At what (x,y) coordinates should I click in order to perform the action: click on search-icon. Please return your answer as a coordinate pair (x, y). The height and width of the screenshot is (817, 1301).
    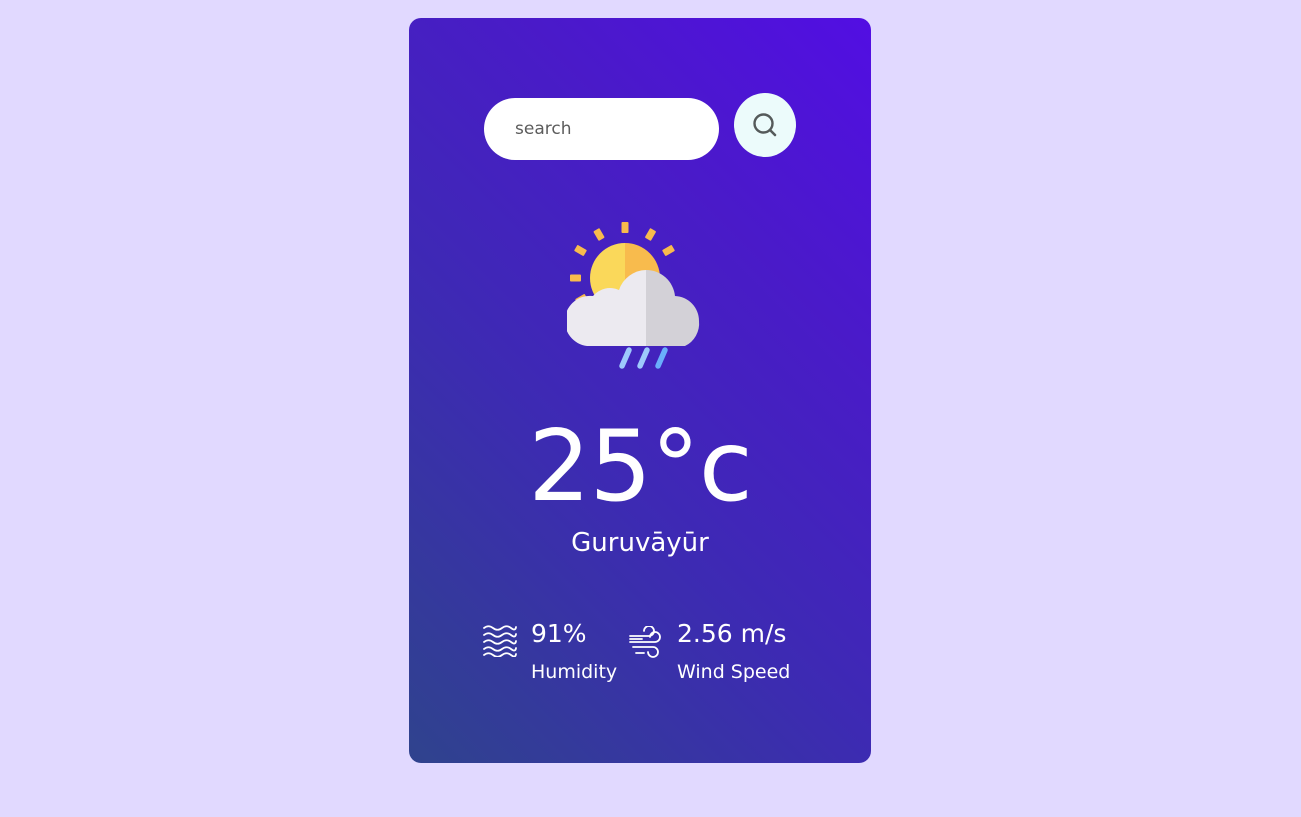
    Looking at the image, I should click on (765, 125).